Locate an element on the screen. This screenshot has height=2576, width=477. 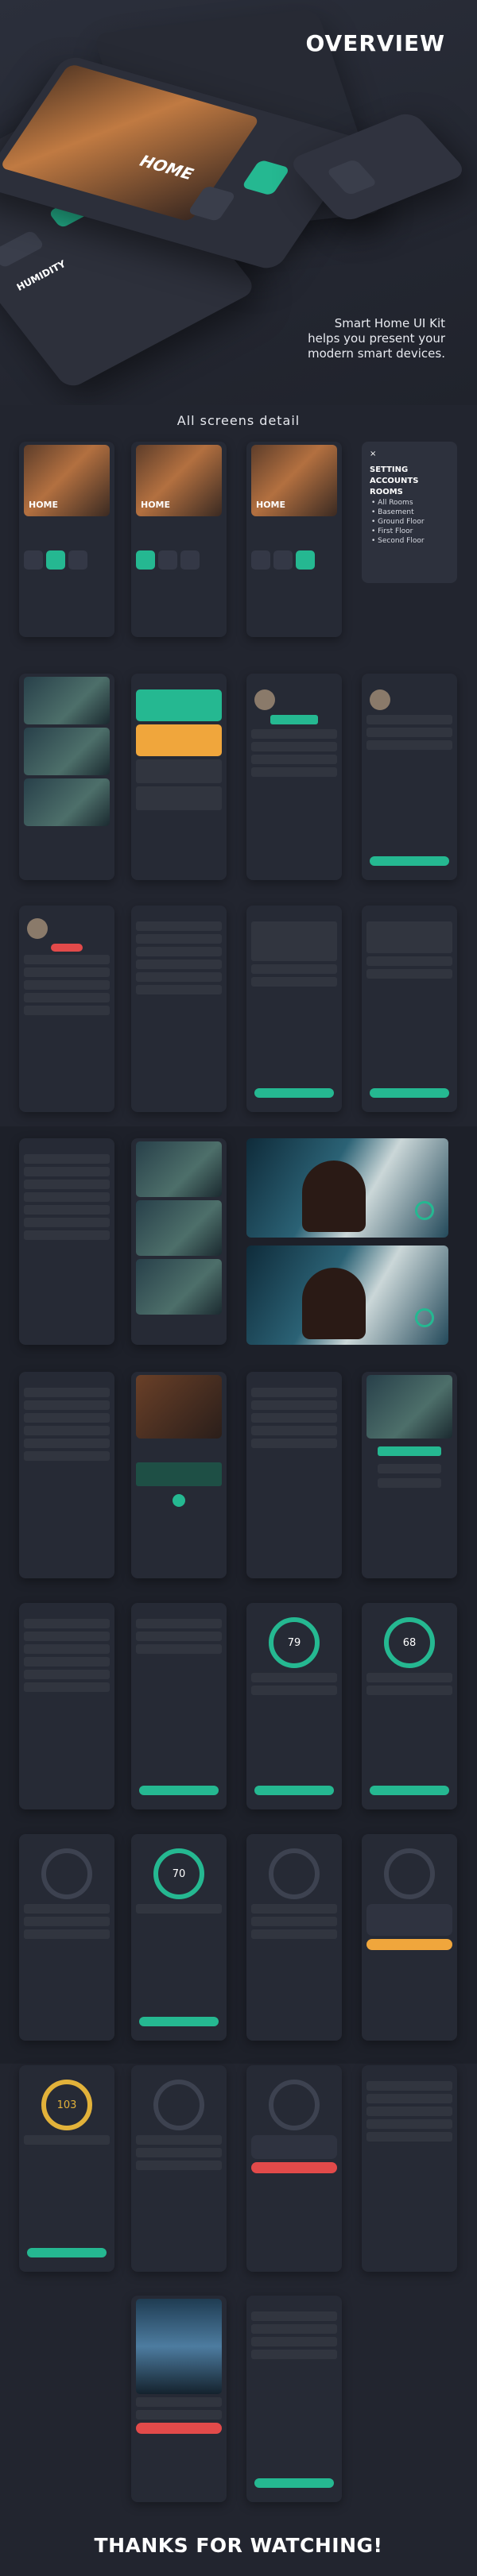
mode-gauge is located at coordinates (66, 1873).